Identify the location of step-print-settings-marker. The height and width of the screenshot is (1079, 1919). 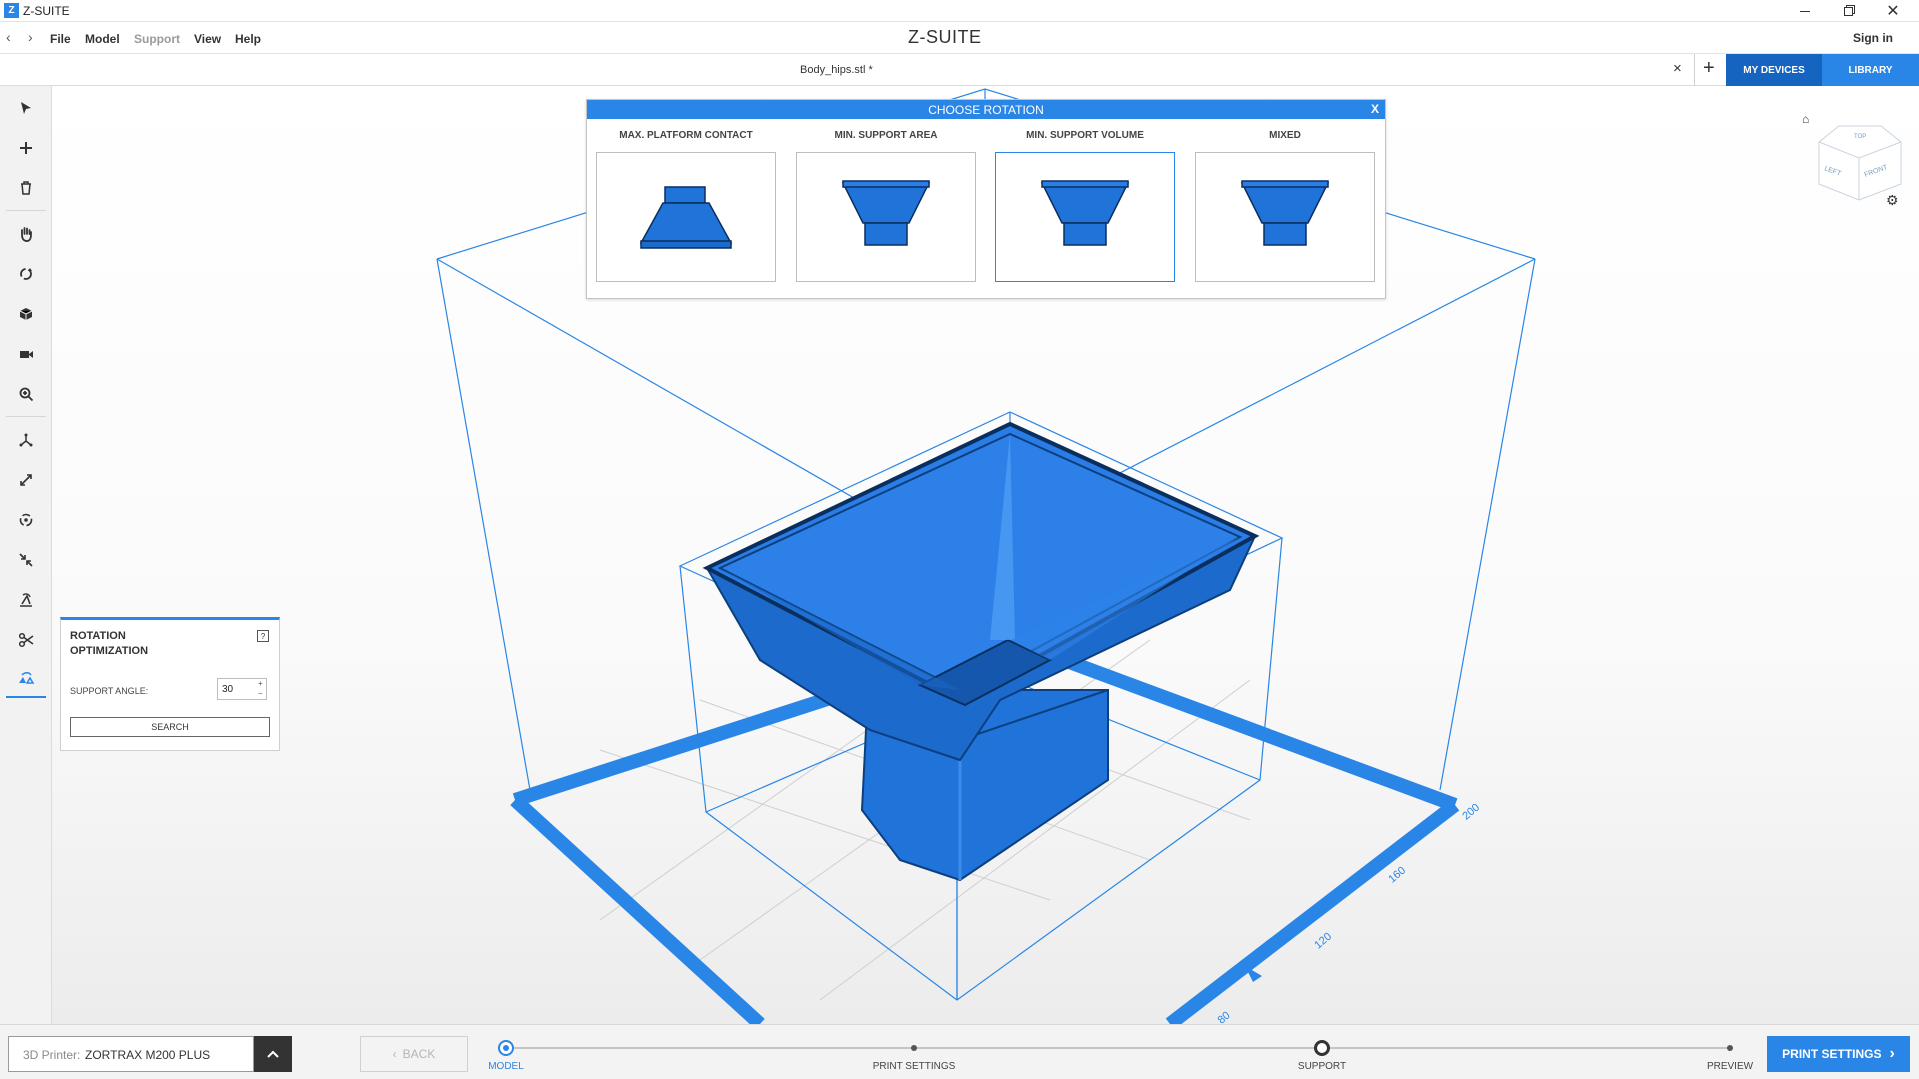
(914, 1048).